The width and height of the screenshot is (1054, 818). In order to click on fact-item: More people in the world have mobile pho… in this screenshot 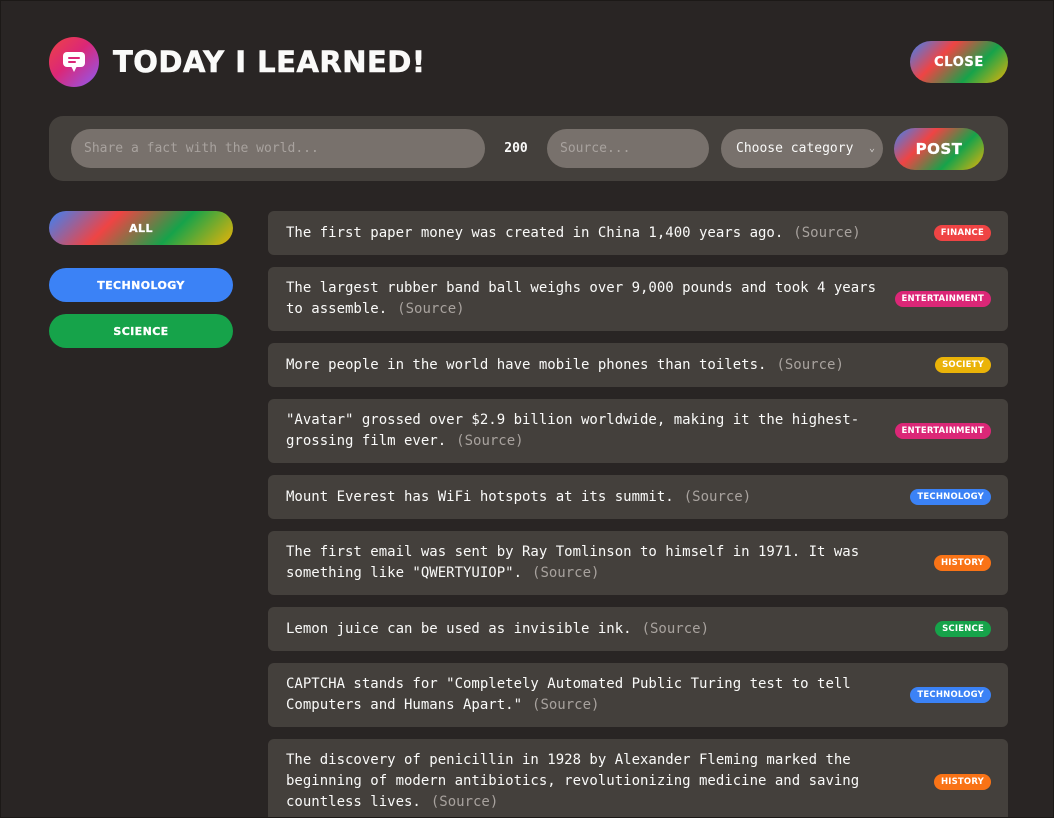, I will do `click(638, 365)`.